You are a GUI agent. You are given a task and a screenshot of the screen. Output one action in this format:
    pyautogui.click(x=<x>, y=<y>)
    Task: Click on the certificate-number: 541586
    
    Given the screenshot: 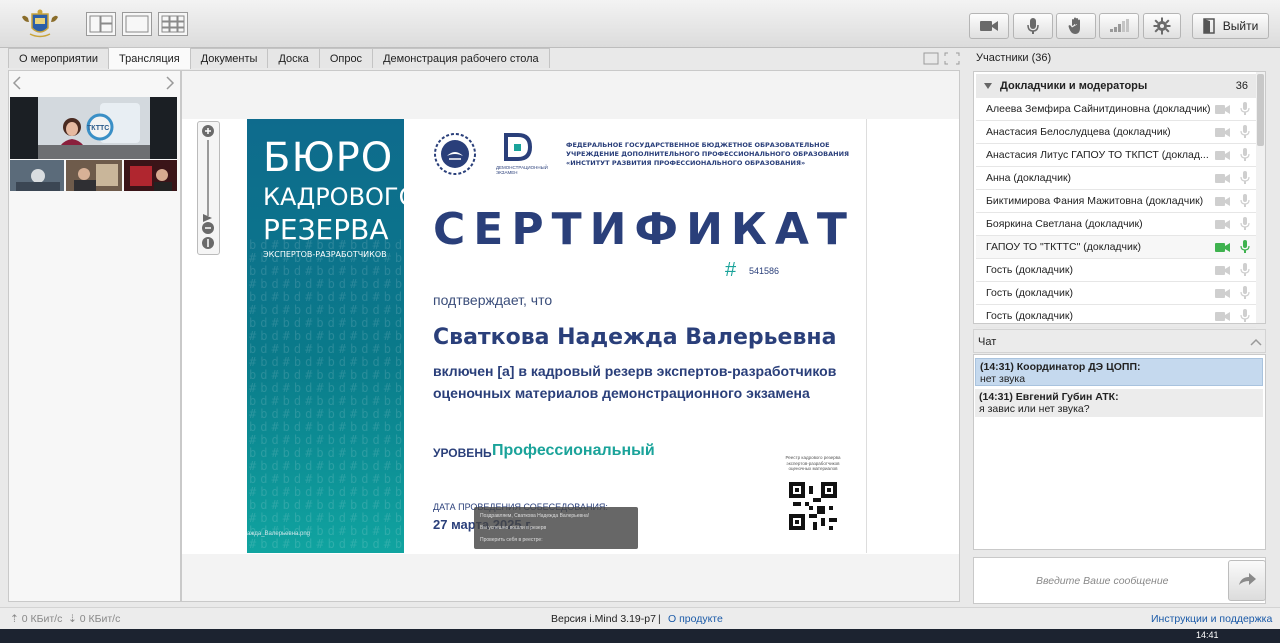 What is the action you would take?
    pyautogui.click(x=764, y=271)
    